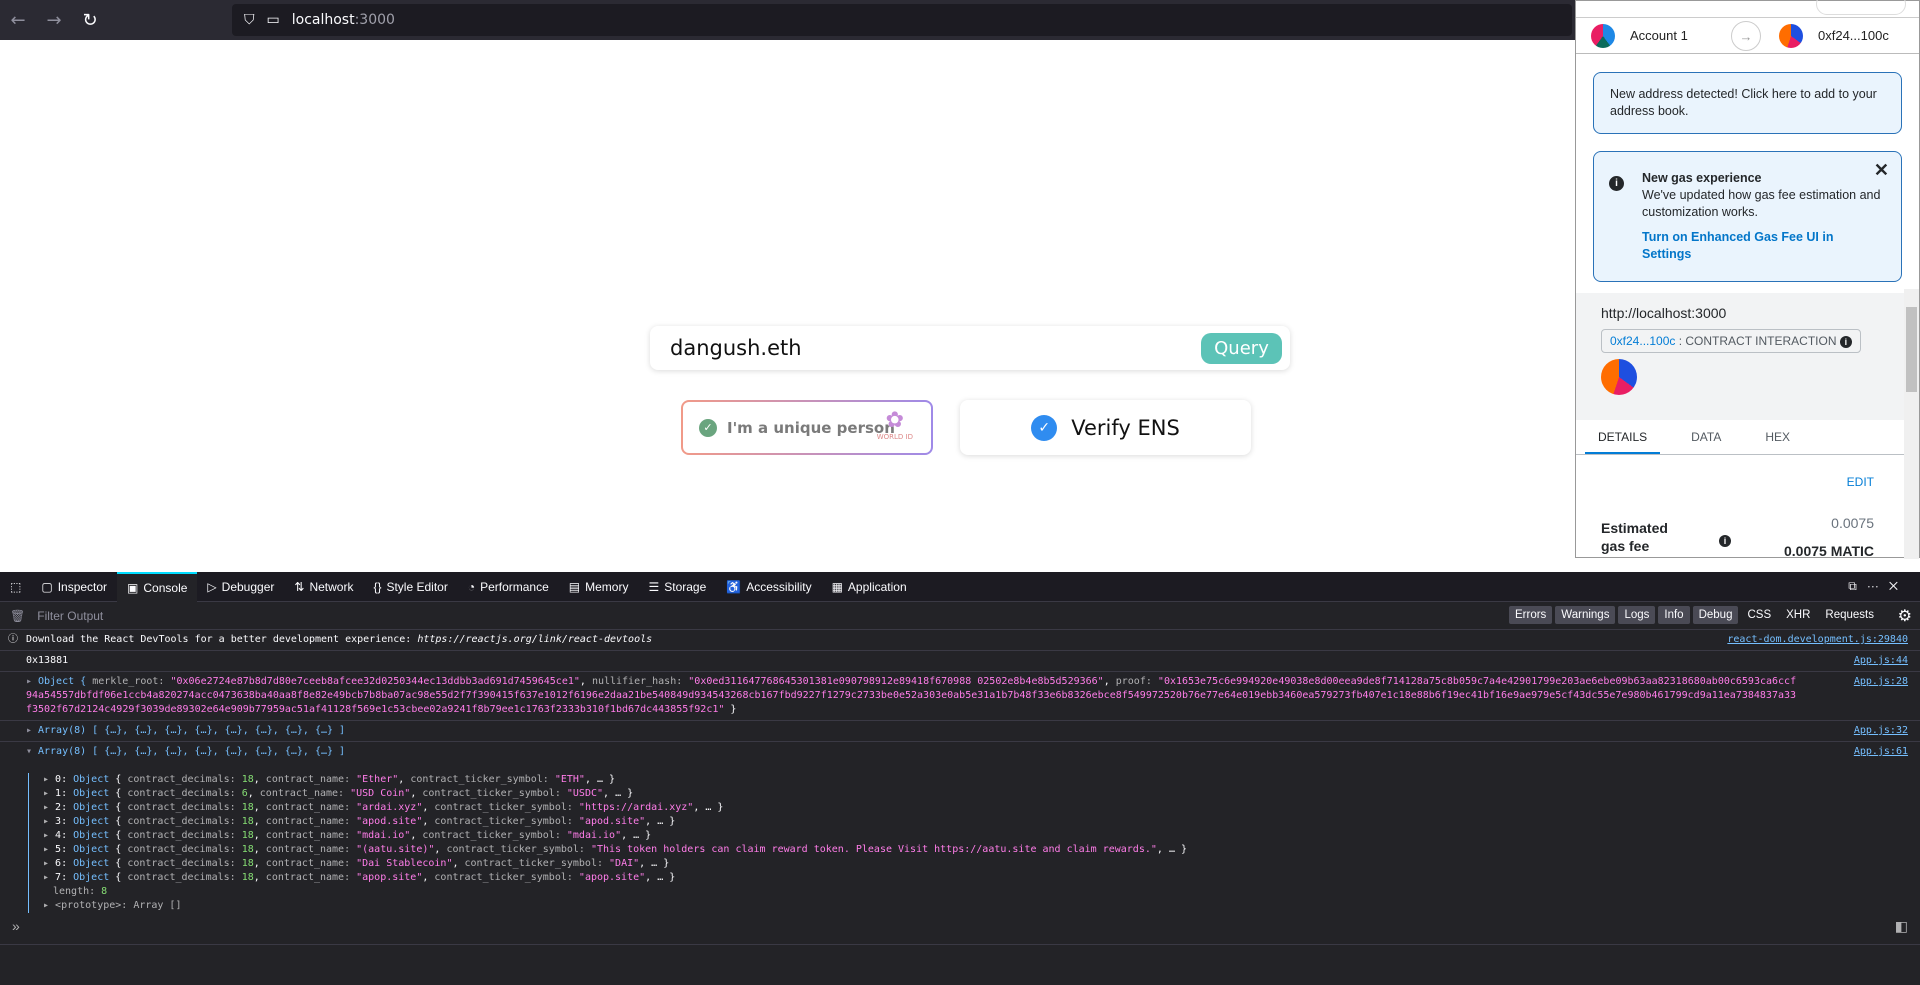  What do you see at coordinates (736, 348) in the screenshot?
I see `search-value: dangush.eth` at bounding box center [736, 348].